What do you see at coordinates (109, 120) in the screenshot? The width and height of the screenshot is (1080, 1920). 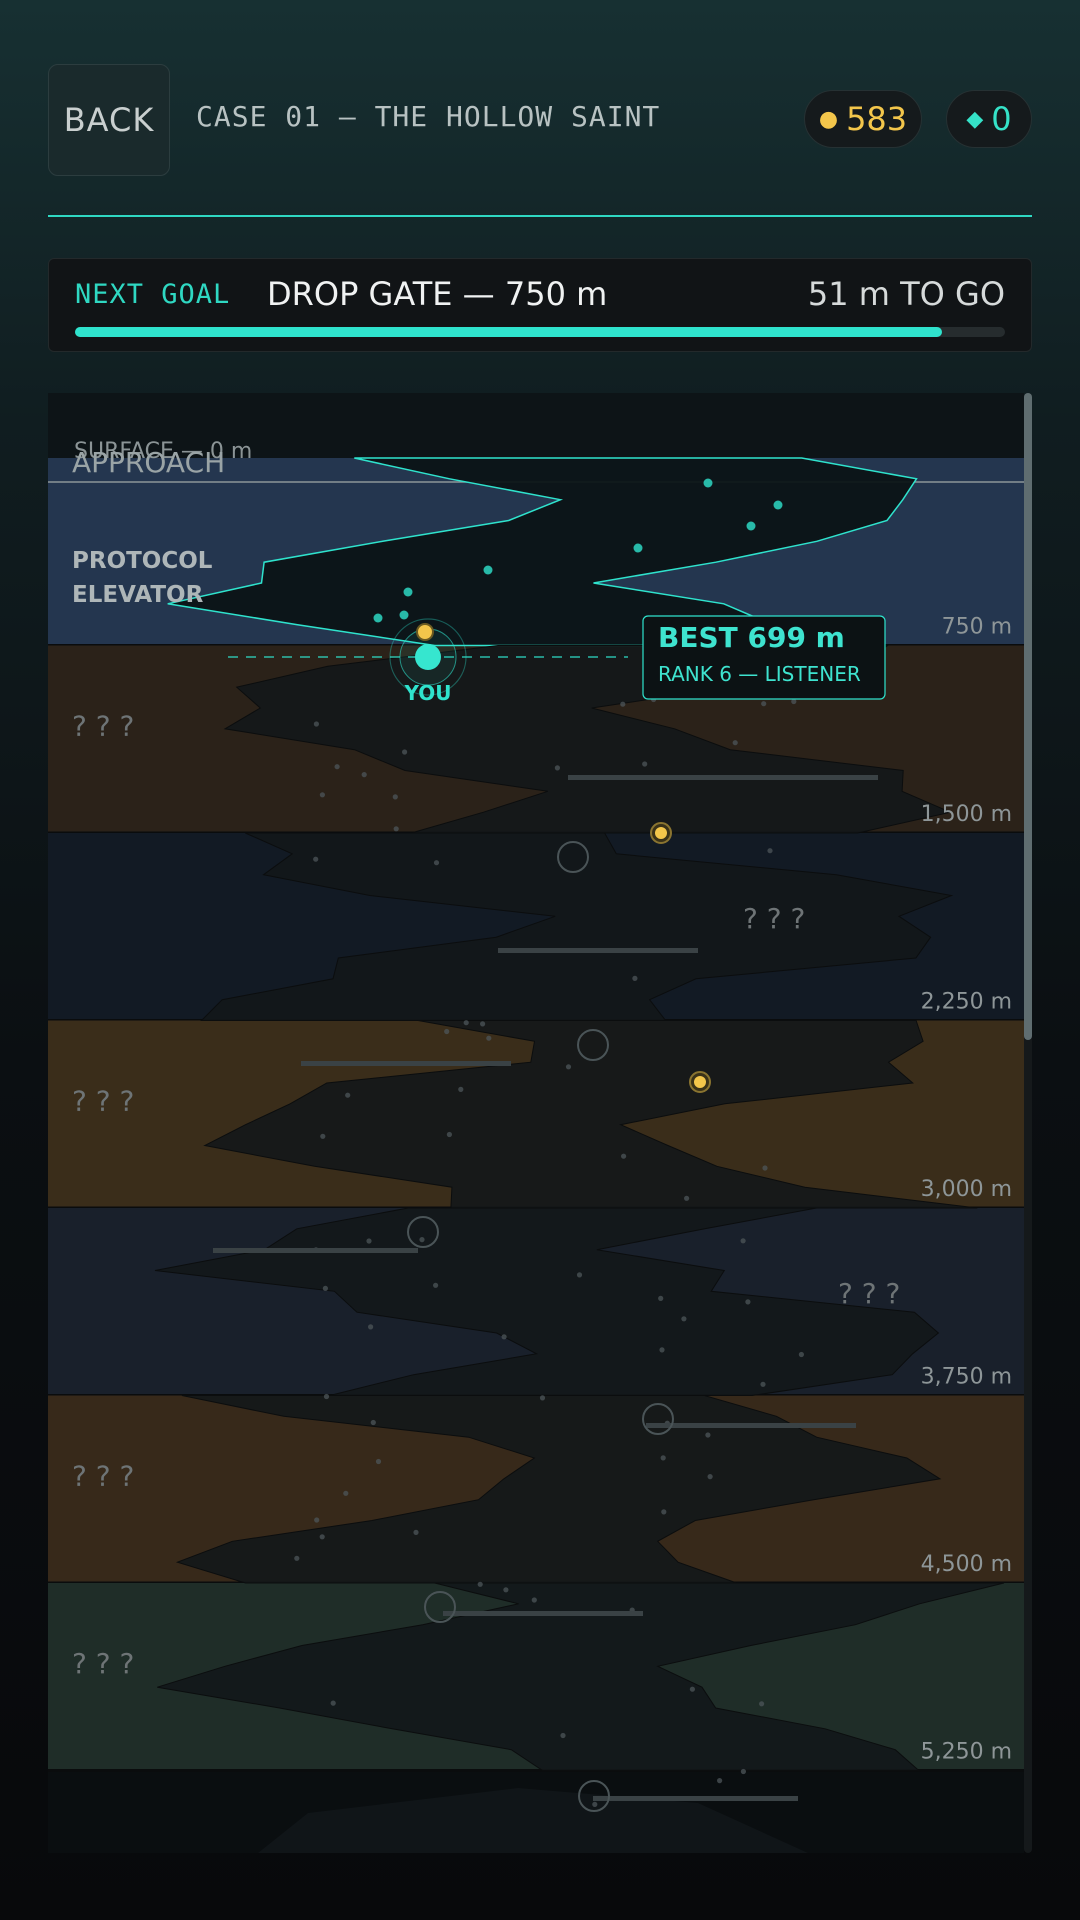 I see `back-button: BACK` at bounding box center [109, 120].